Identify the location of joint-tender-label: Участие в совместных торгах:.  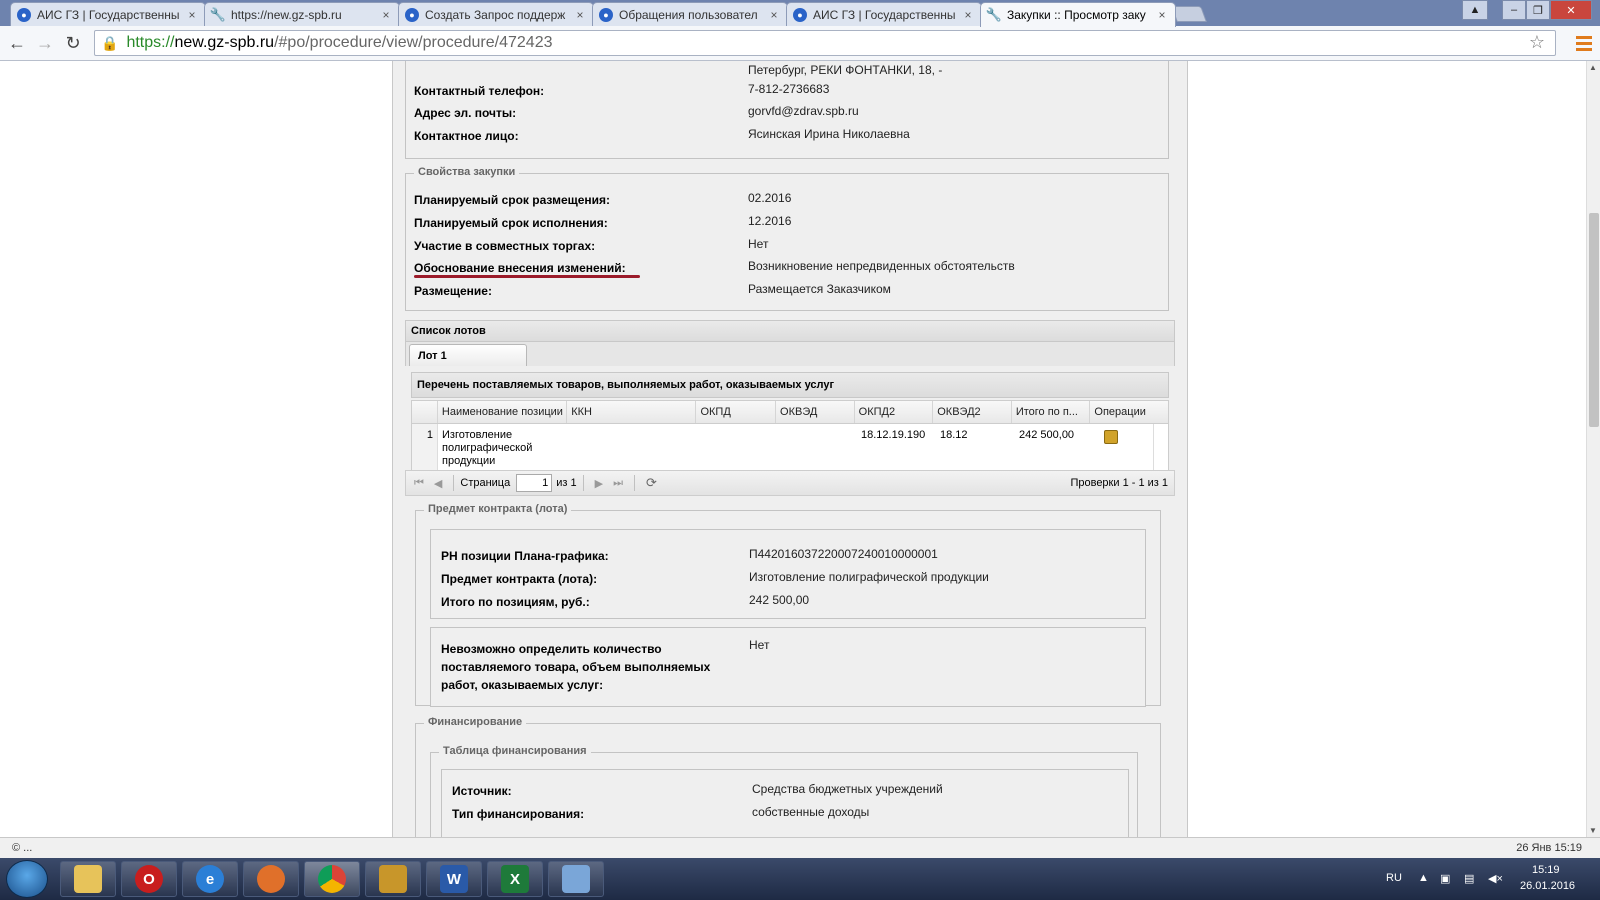
(505, 246).